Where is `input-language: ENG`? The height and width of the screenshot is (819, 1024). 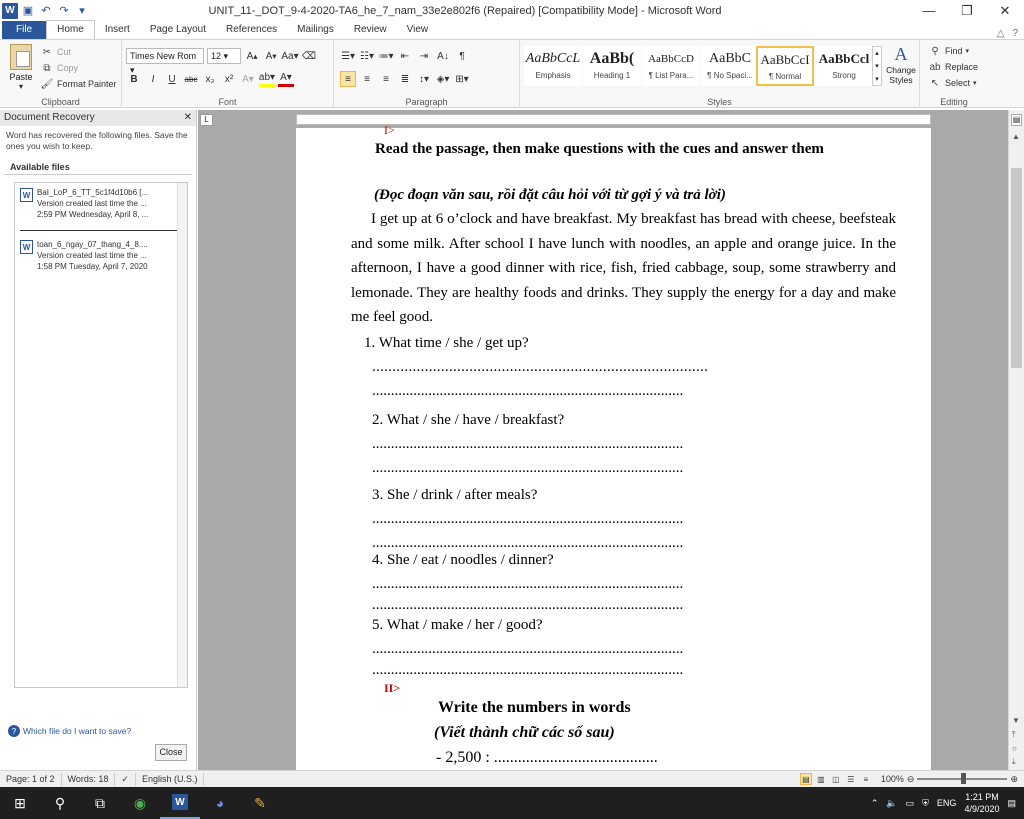 input-language: ENG is located at coordinates (947, 803).